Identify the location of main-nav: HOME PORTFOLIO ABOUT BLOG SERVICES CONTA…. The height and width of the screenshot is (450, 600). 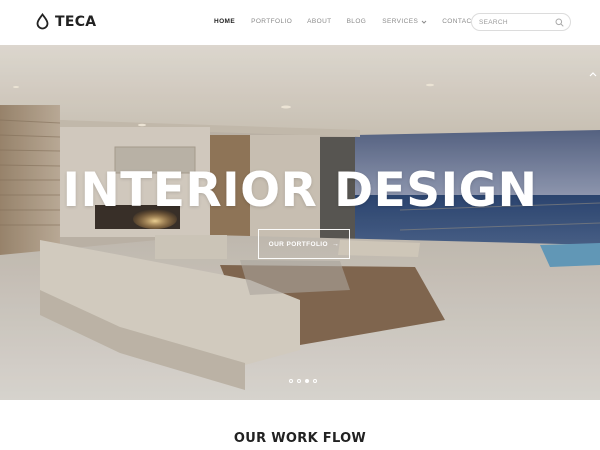
(345, 21).